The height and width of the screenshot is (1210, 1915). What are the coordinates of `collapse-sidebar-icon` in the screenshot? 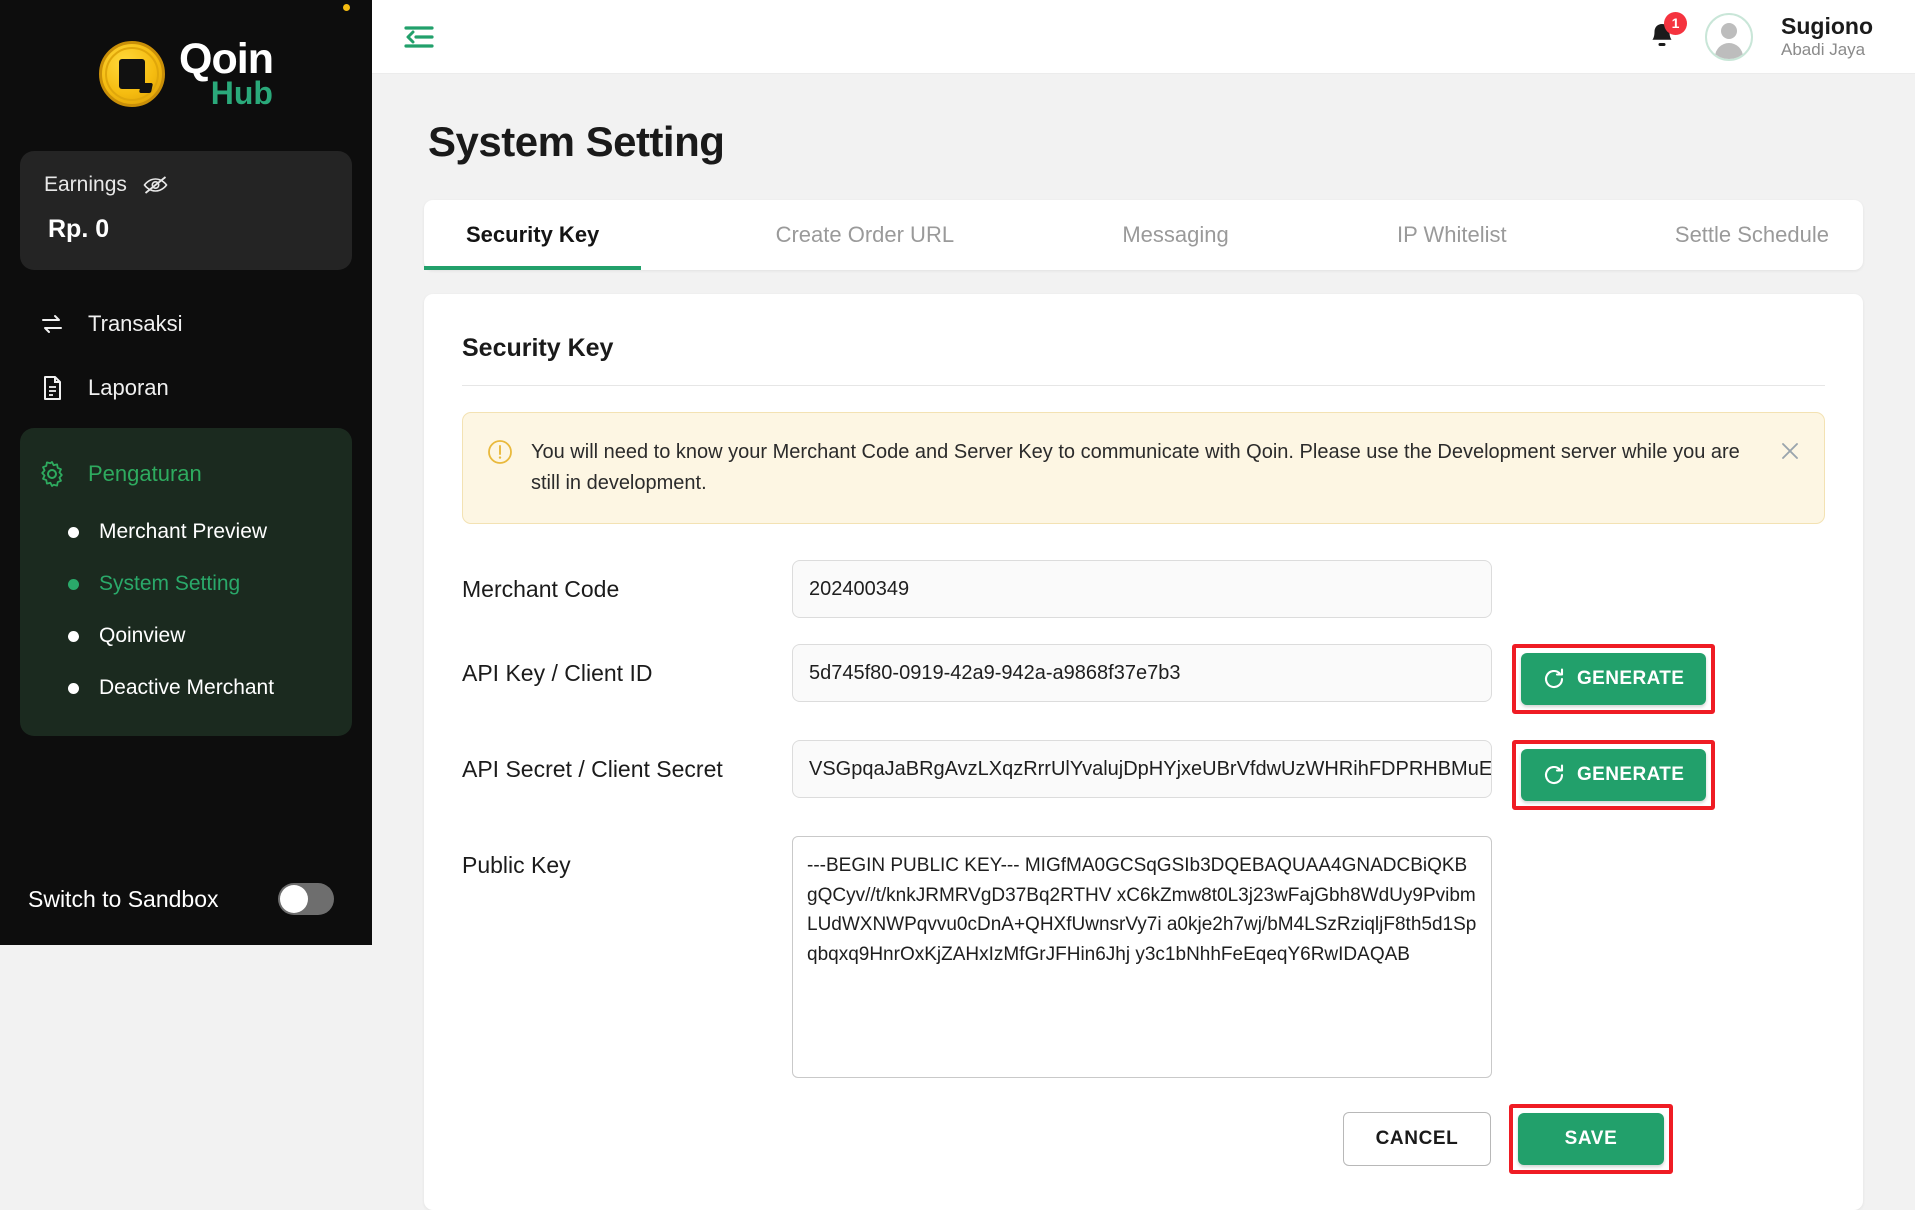 It's located at (419, 37).